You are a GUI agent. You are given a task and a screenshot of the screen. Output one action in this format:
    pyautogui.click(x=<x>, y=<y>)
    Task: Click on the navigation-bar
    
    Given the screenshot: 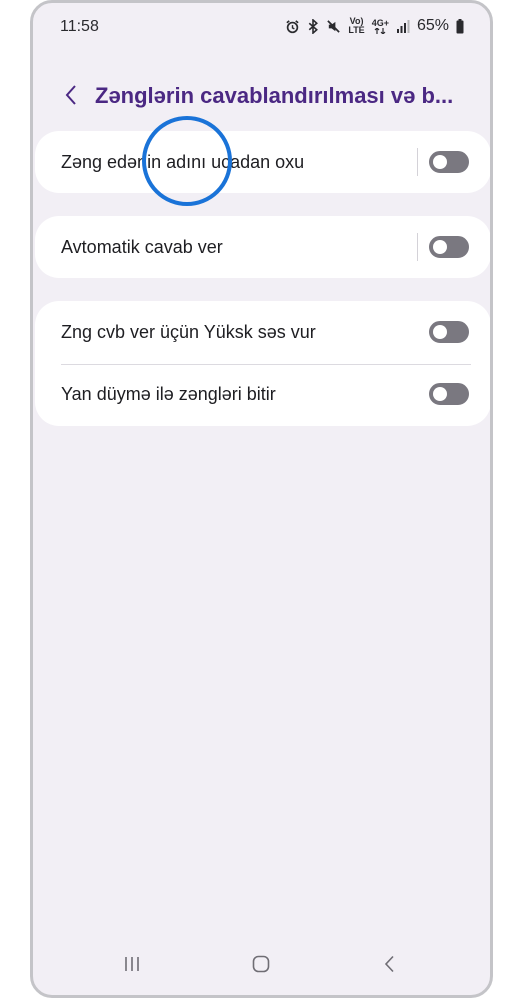 What is the action you would take?
    pyautogui.click(x=261, y=965)
    